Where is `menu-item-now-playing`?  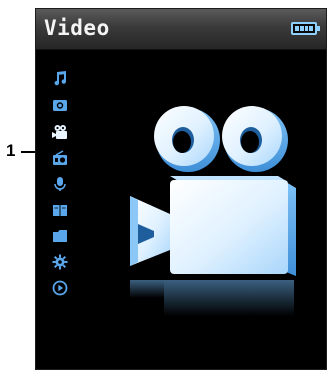
menu-item-now-playing is located at coordinates (60, 288).